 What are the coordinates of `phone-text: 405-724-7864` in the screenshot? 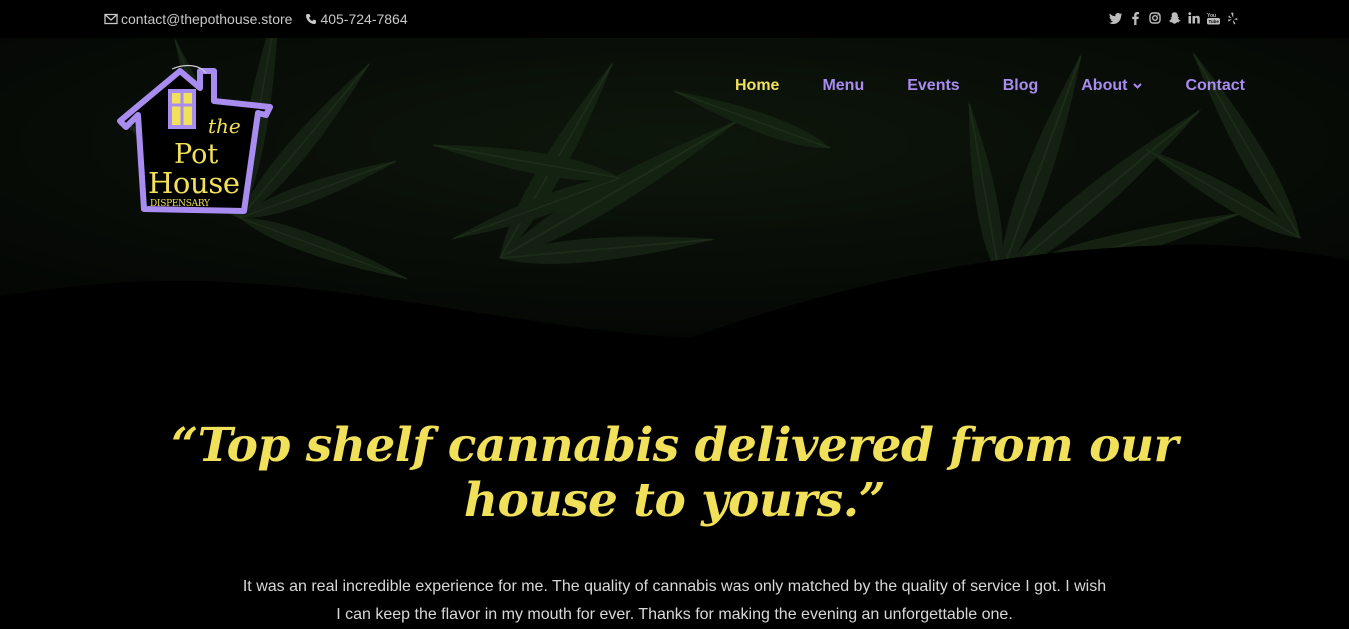 It's located at (364, 19).